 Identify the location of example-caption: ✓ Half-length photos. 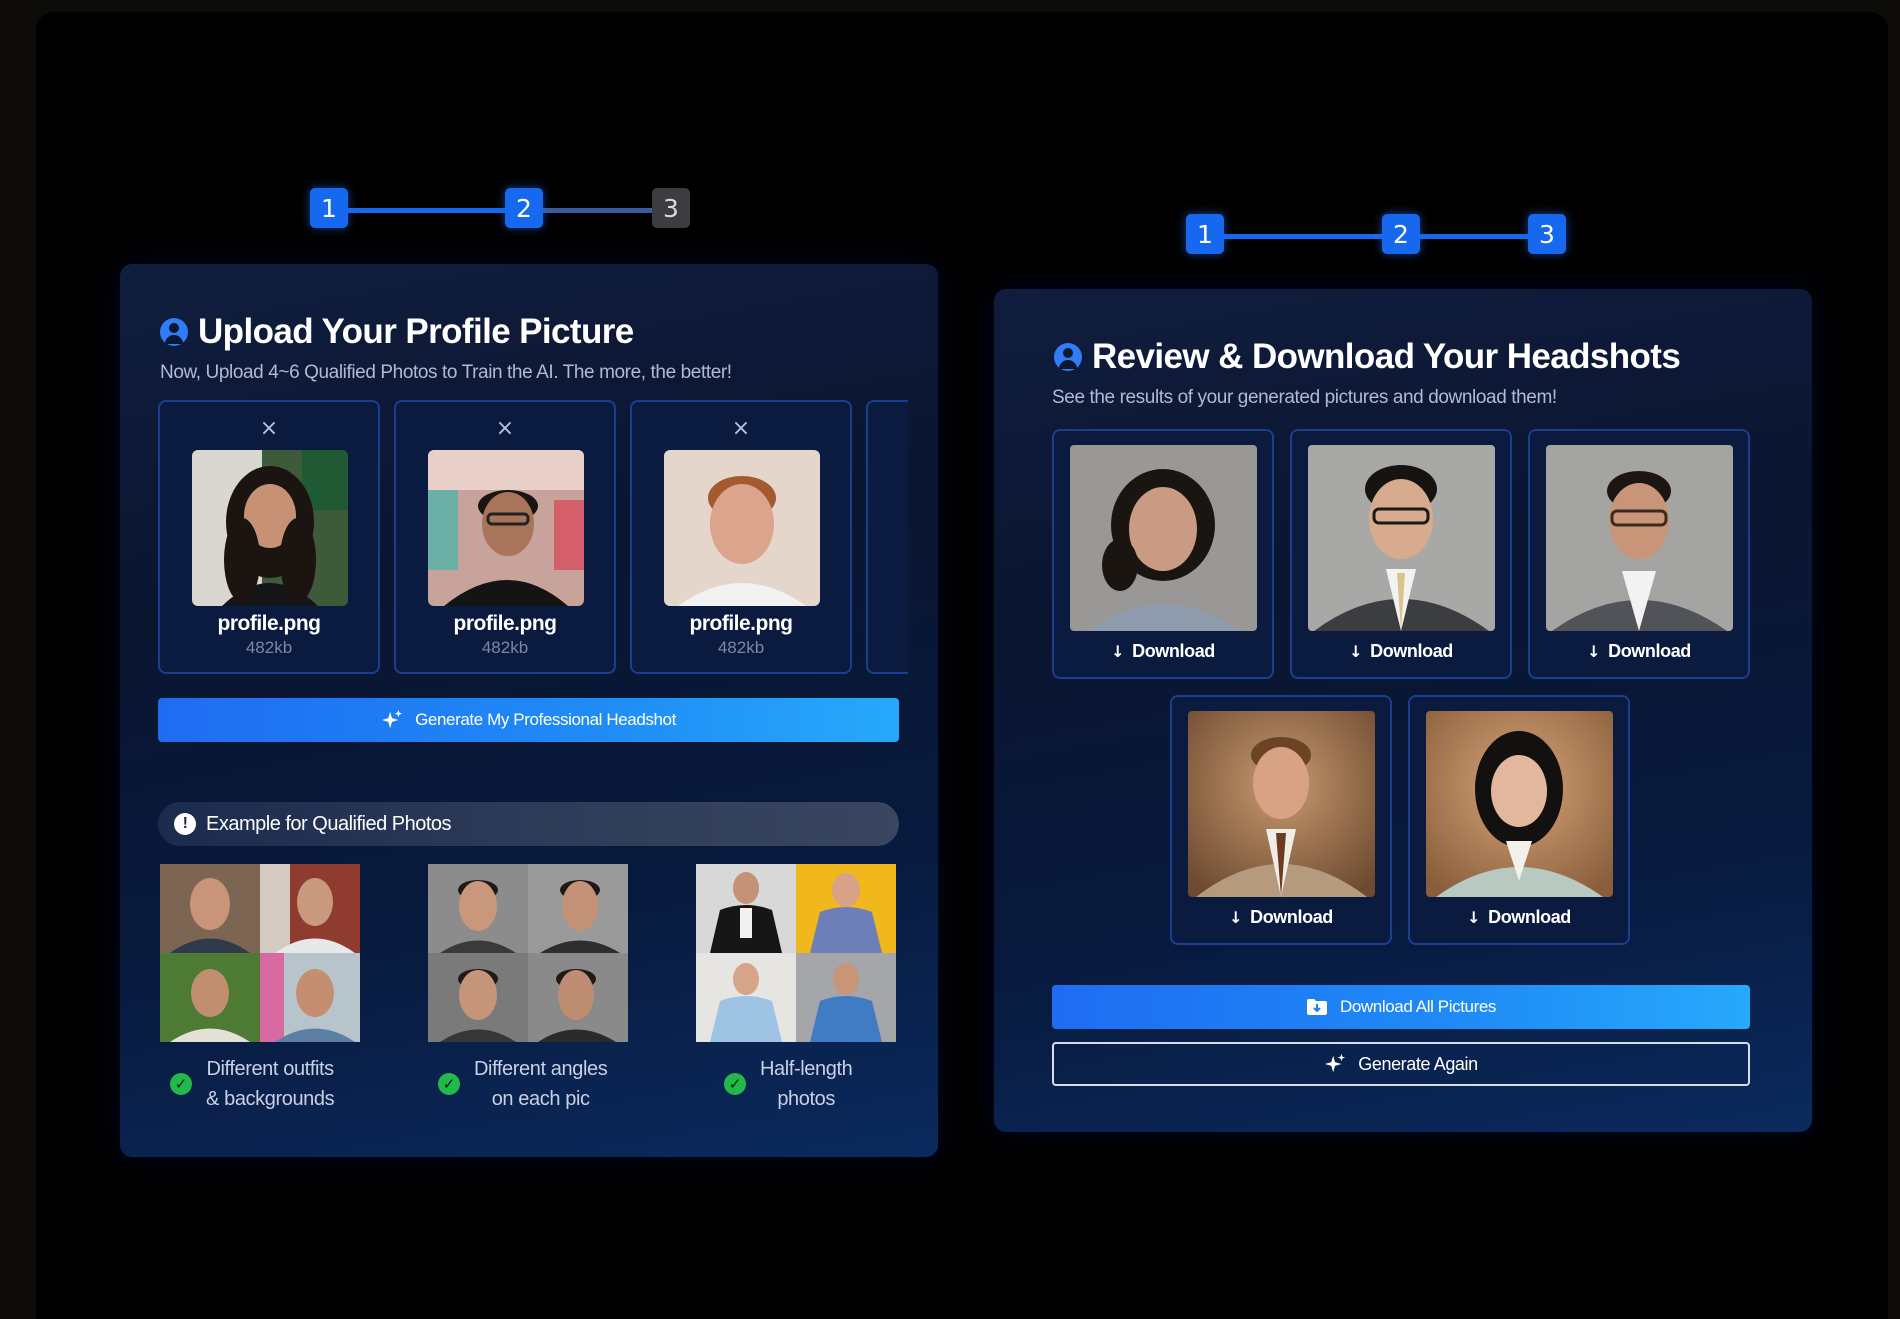
(819, 1084).